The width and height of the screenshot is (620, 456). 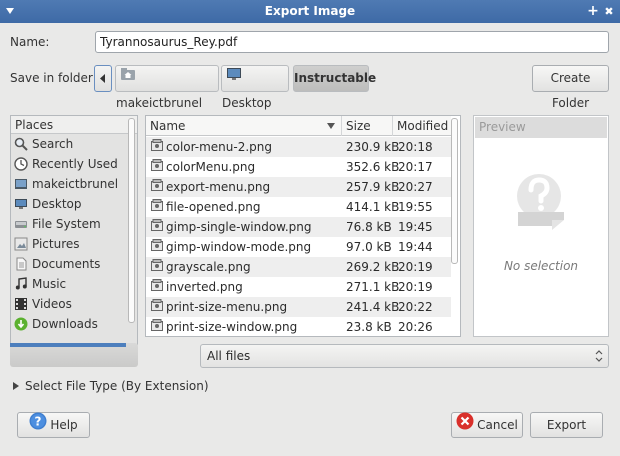 I want to click on sidebar-item-recently-used: Recently Used, so click(x=74, y=164).